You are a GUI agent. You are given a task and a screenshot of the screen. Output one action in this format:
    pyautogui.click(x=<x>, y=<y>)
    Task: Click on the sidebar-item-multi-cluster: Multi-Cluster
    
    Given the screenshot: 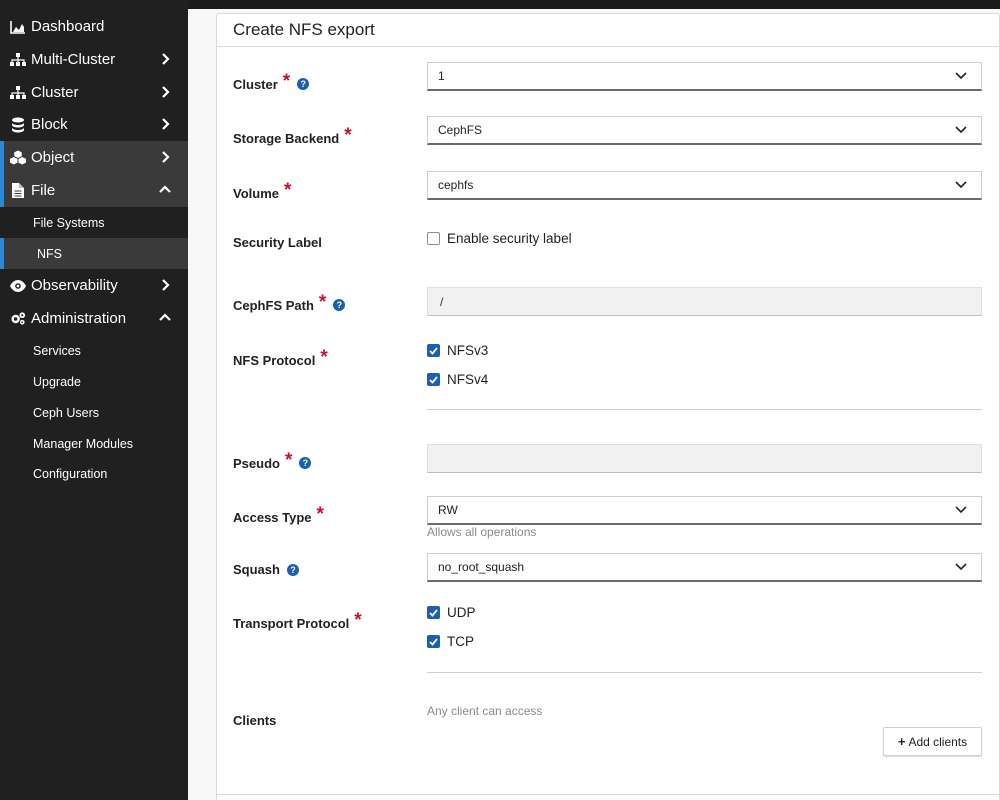 What is the action you would take?
    pyautogui.click(x=94, y=59)
    